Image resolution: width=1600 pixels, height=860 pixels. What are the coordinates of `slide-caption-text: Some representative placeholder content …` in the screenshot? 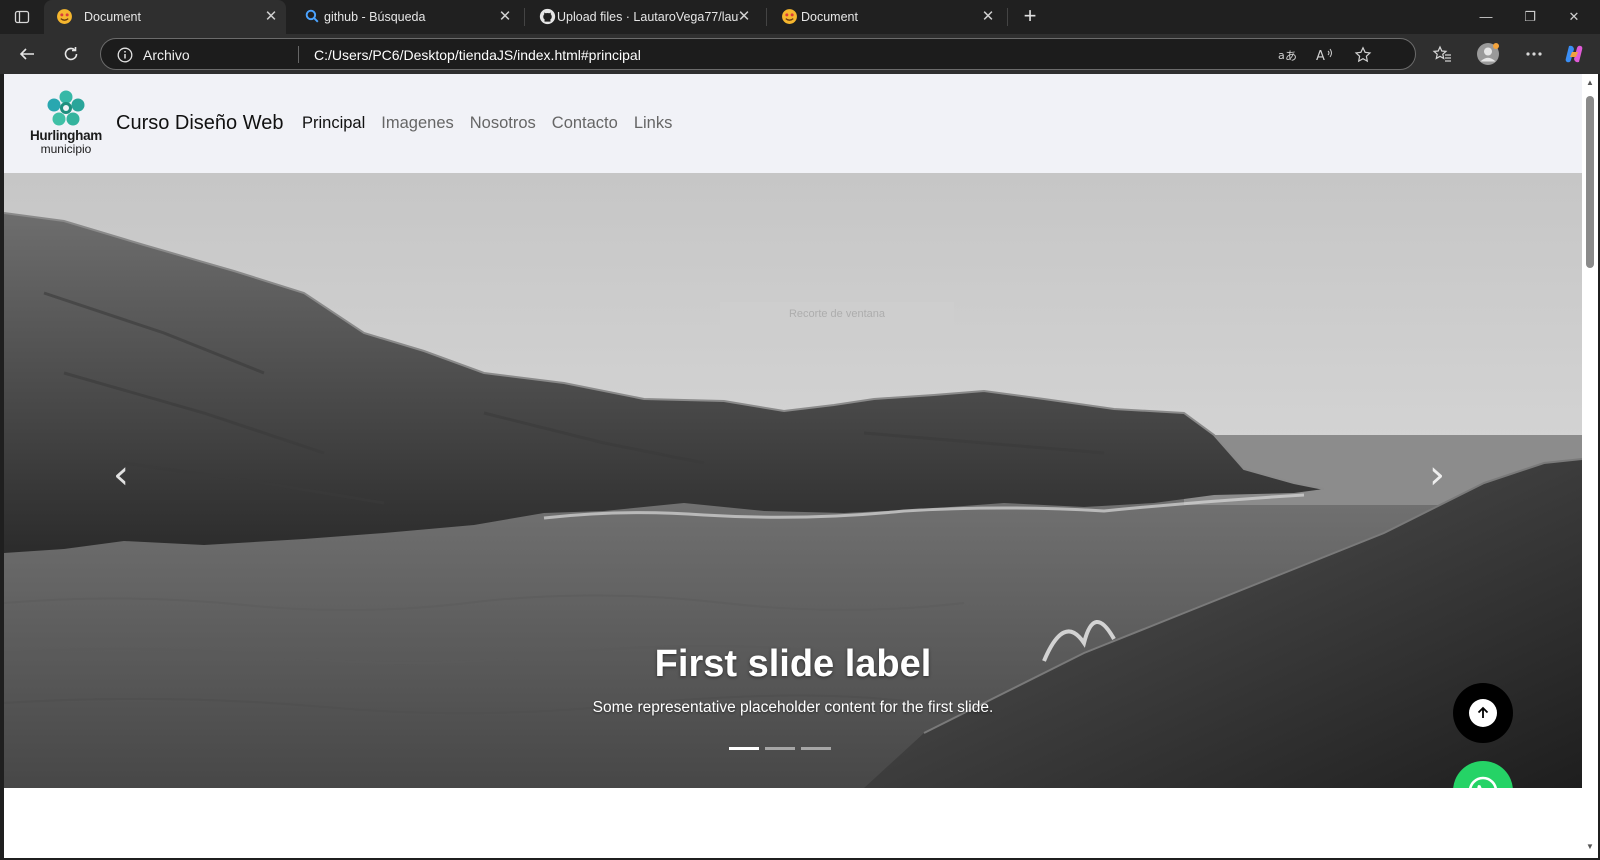 It's located at (793, 707).